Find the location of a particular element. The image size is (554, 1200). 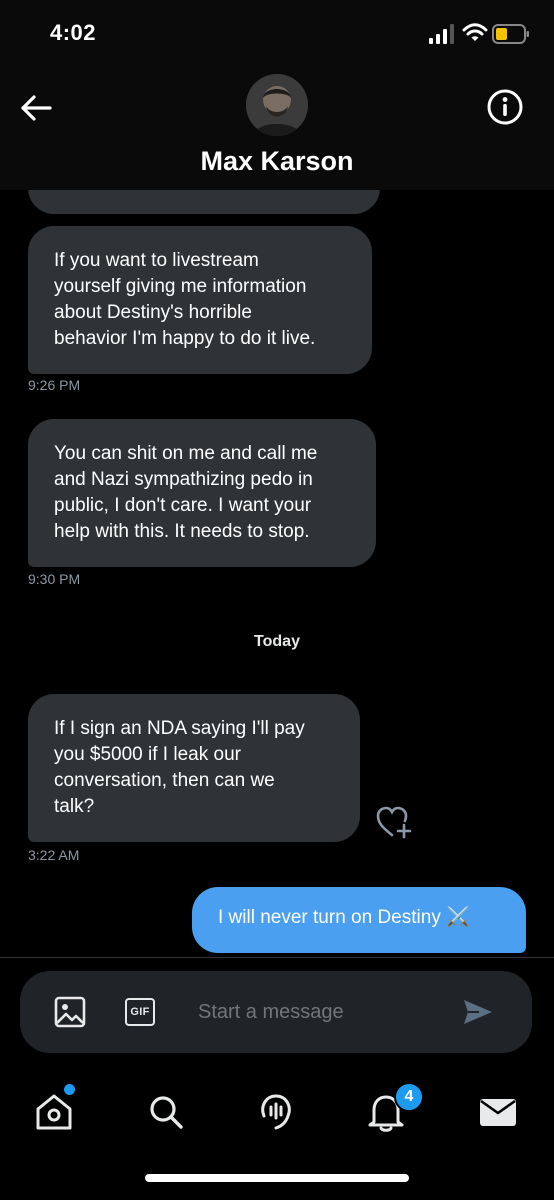

message-timestamp: 9:30 PM is located at coordinates (54, 579).